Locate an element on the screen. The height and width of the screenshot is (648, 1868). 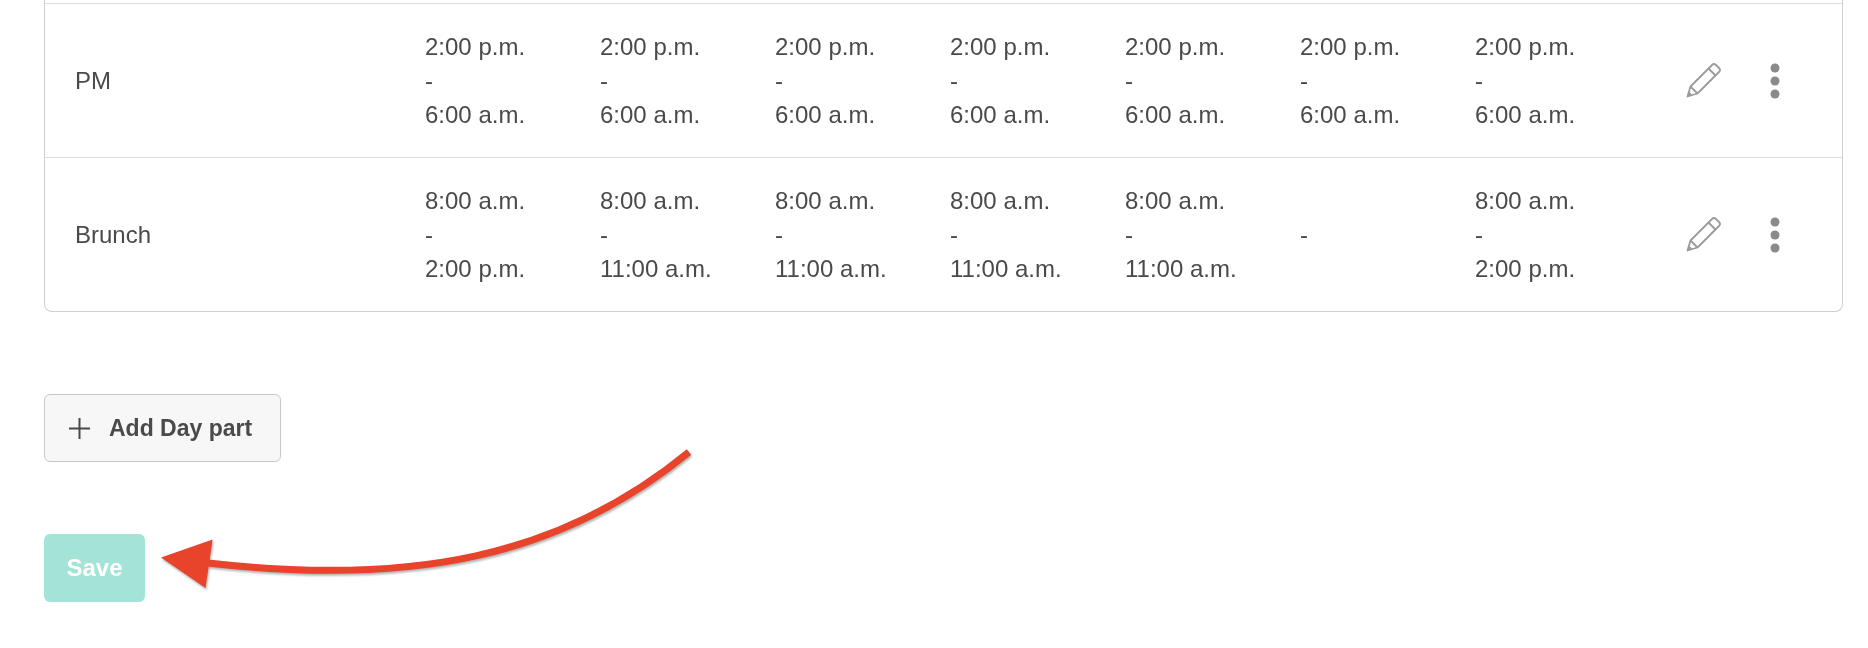
plus-icon is located at coordinates (79, 428).